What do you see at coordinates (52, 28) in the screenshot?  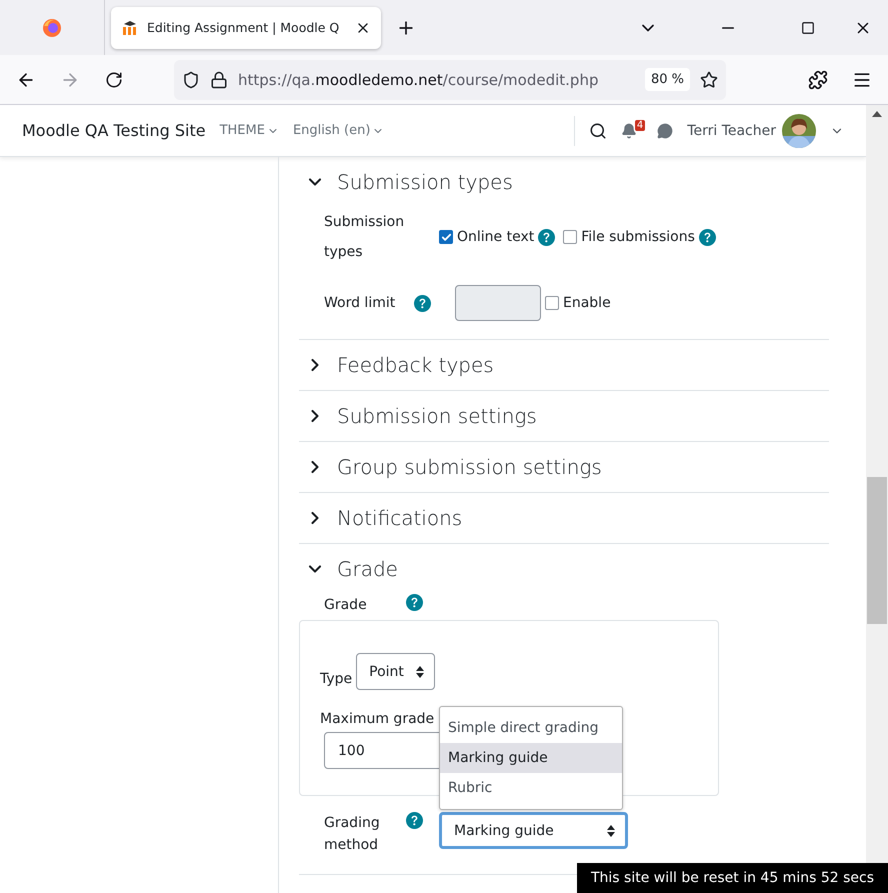 I see `browser-logo-icon` at bounding box center [52, 28].